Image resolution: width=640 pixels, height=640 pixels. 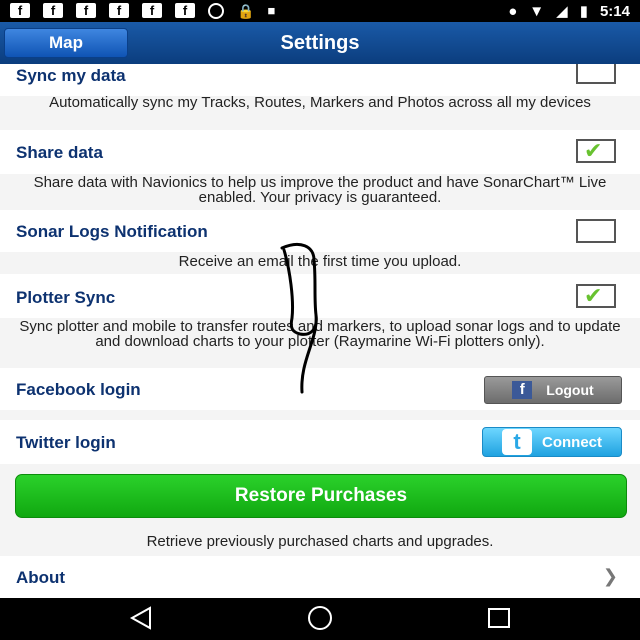 What do you see at coordinates (320, 296) in the screenshot?
I see `plotter-row: Plotter Sync ✔` at bounding box center [320, 296].